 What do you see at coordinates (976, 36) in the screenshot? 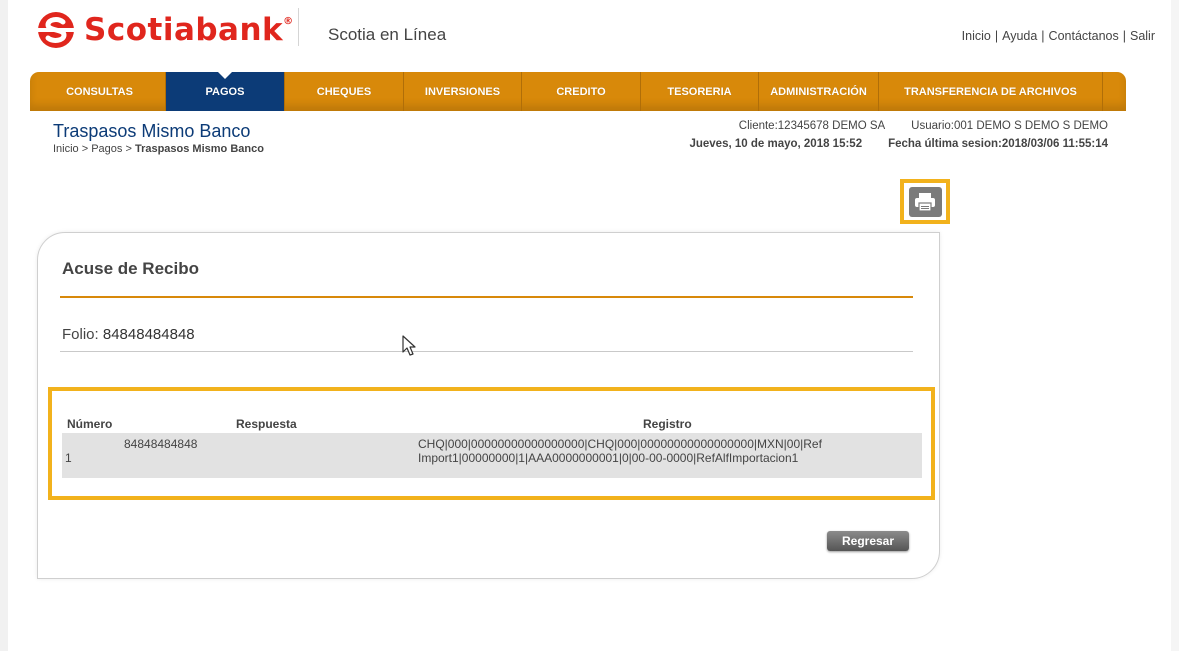
I see `link-inicio: Inicio` at bounding box center [976, 36].